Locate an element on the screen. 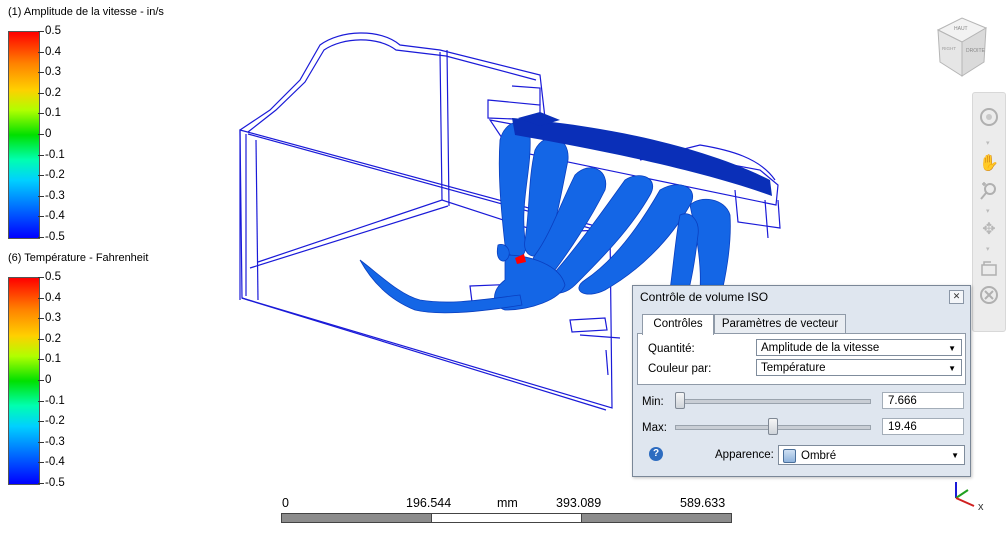 The height and width of the screenshot is (540, 1006). velocity-legend-label: 0.5 is located at coordinates (53, 31).